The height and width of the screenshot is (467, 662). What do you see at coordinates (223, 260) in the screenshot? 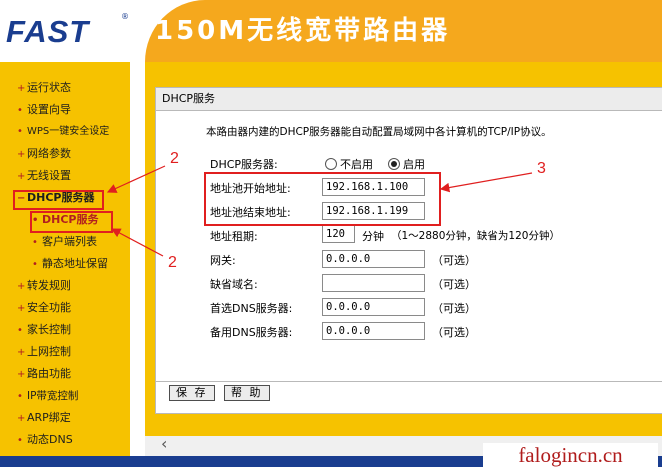
I see `gateway-label: 网关:` at bounding box center [223, 260].